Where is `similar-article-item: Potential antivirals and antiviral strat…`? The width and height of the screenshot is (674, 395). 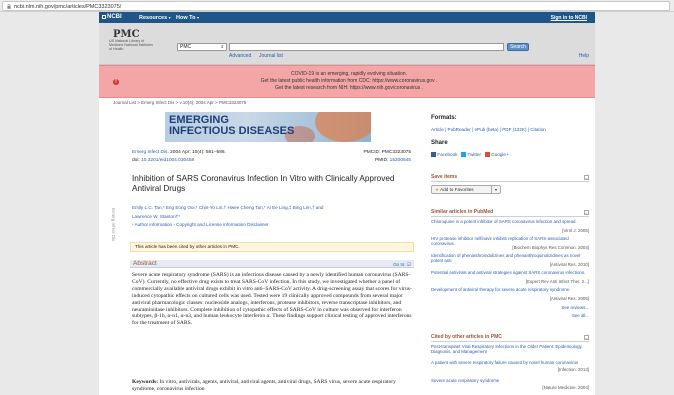
similar-article-item: Potential antivirals and antiviral strat… is located at coordinates (510, 277).